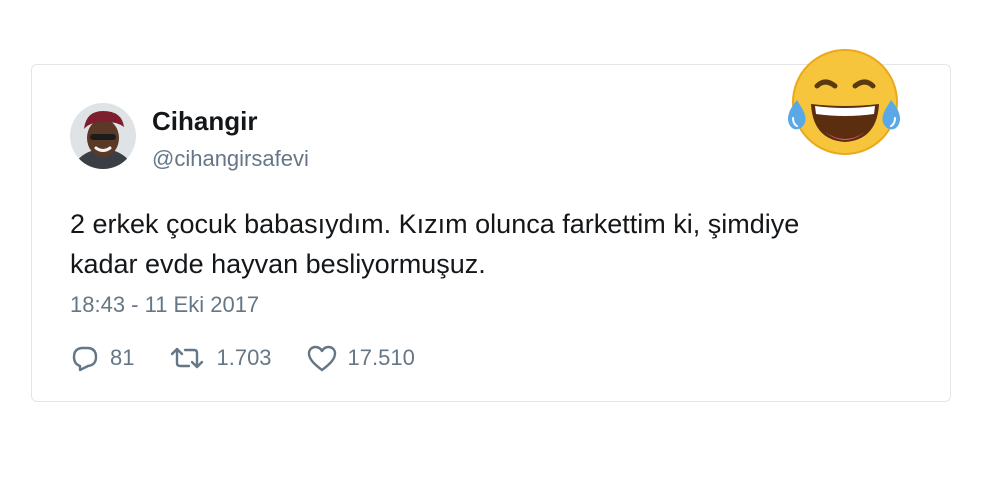 This screenshot has width=996, height=498. Describe the element at coordinates (204, 121) in the screenshot. I see `display-name: Cihangir` at that location.